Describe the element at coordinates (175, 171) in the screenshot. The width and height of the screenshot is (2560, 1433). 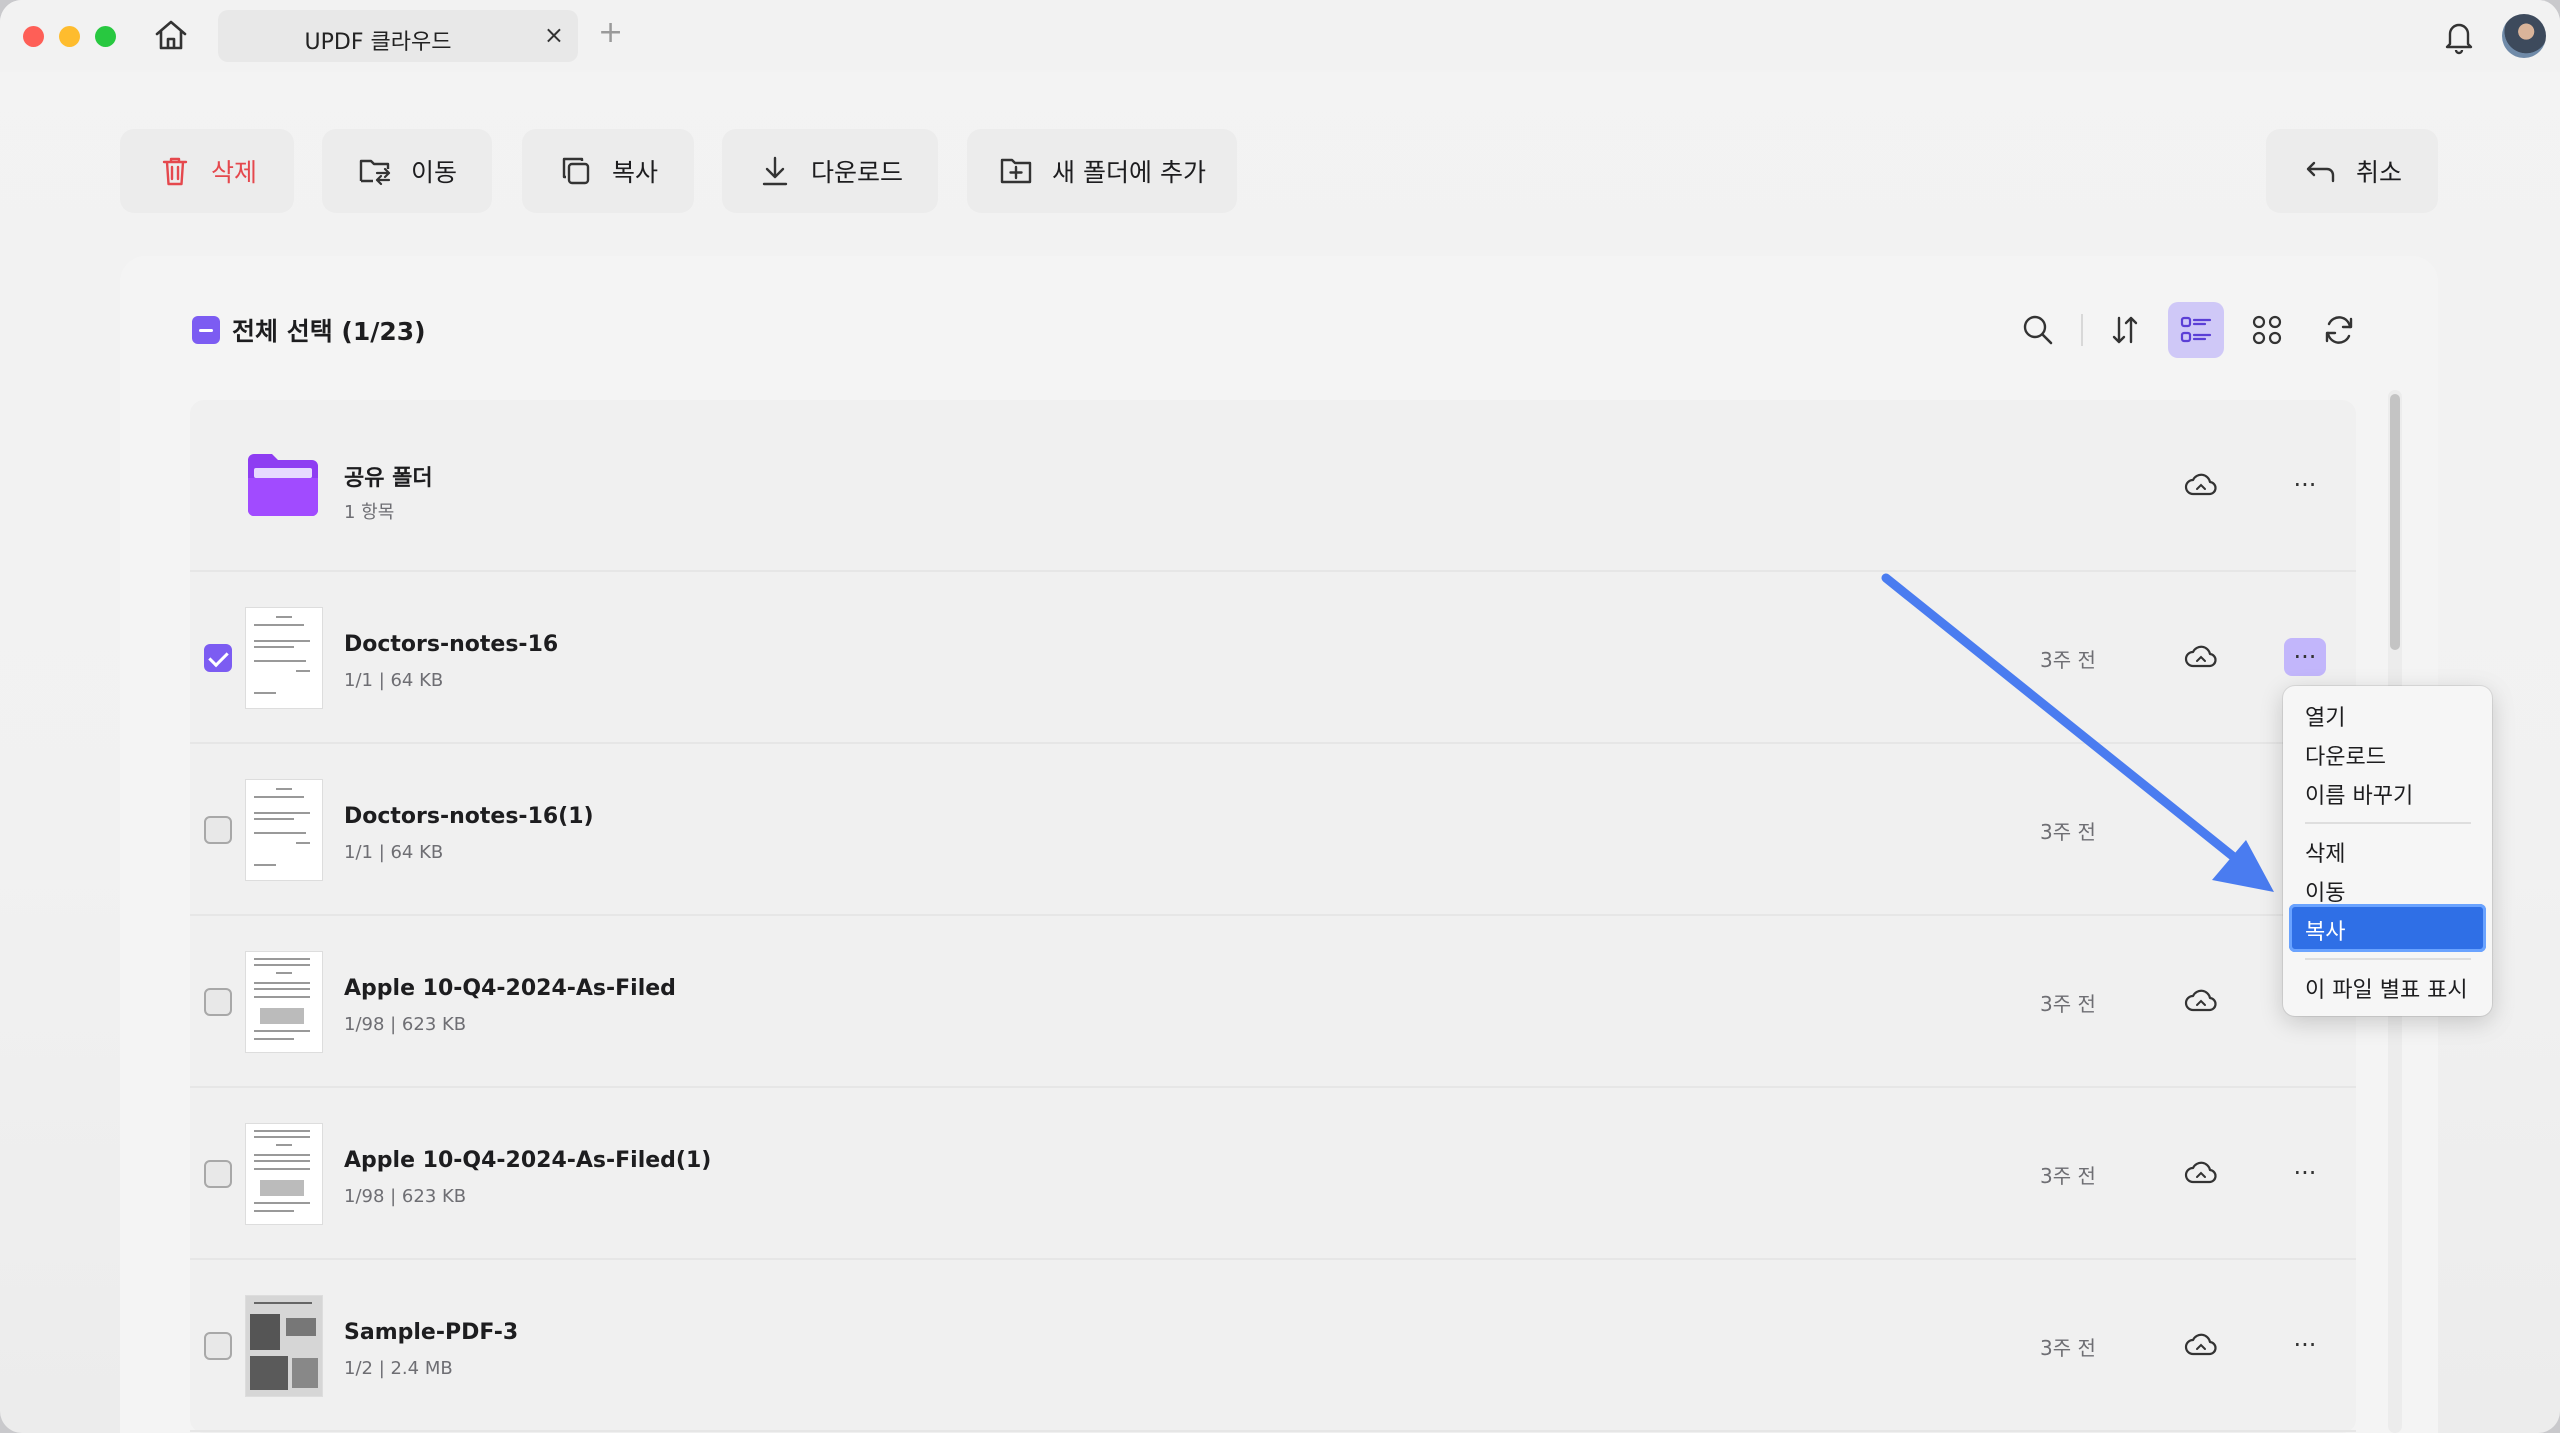
I see `trash-icon` at that location.